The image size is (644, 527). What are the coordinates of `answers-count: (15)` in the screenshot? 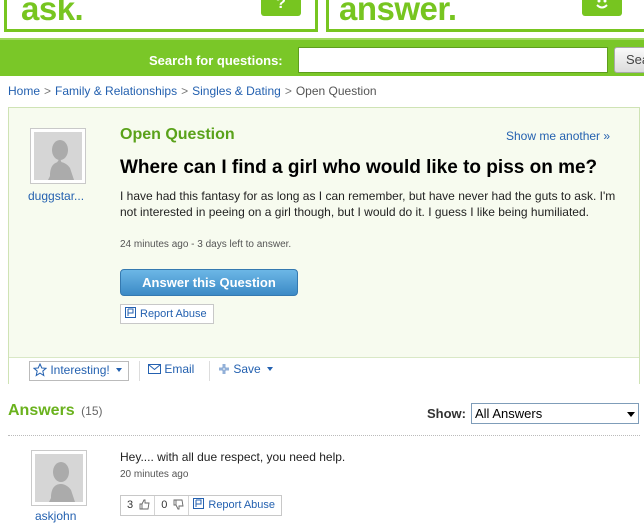 It's located at (92, 411).